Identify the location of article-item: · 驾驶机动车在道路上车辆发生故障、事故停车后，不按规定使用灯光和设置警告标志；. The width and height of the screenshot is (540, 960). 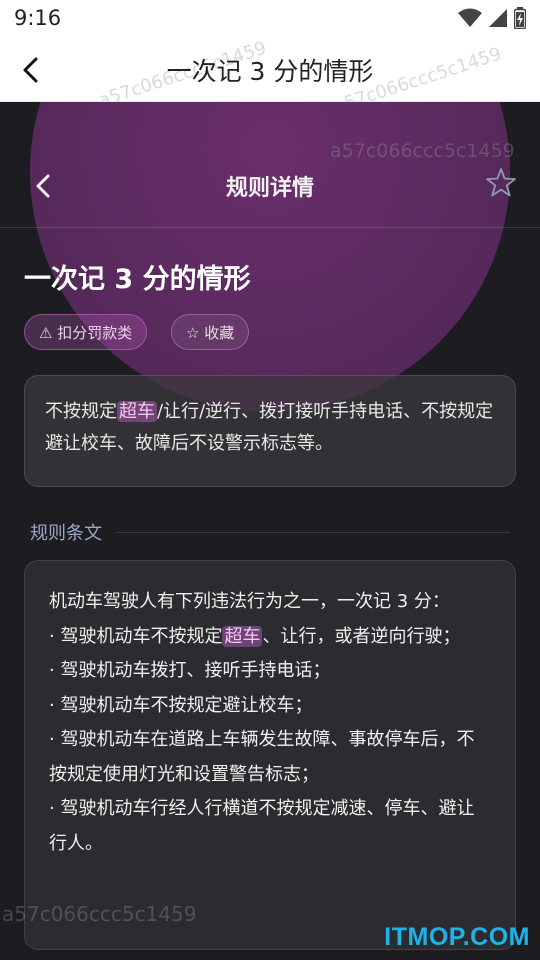
(262, 757).